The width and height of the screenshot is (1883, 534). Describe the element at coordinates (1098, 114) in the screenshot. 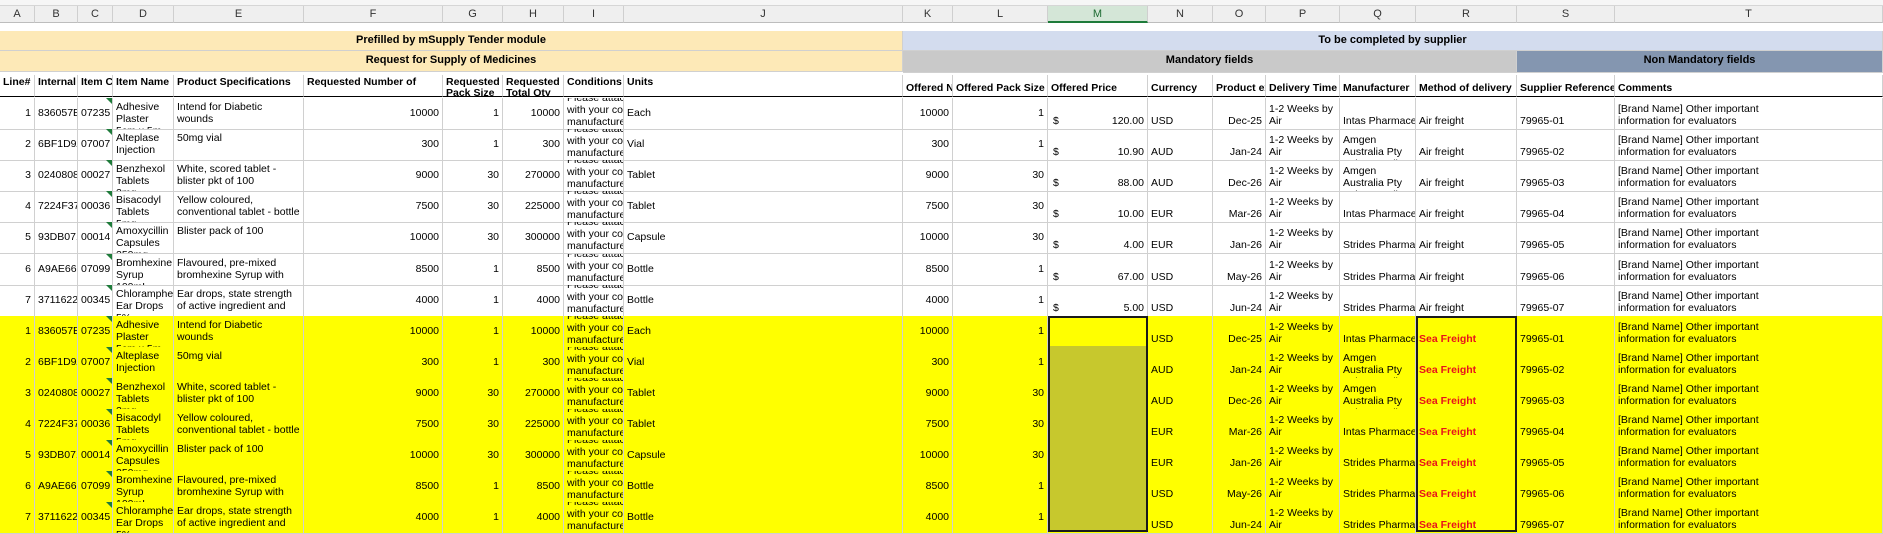

I see `cell-offered-price: $120.00` at that location.